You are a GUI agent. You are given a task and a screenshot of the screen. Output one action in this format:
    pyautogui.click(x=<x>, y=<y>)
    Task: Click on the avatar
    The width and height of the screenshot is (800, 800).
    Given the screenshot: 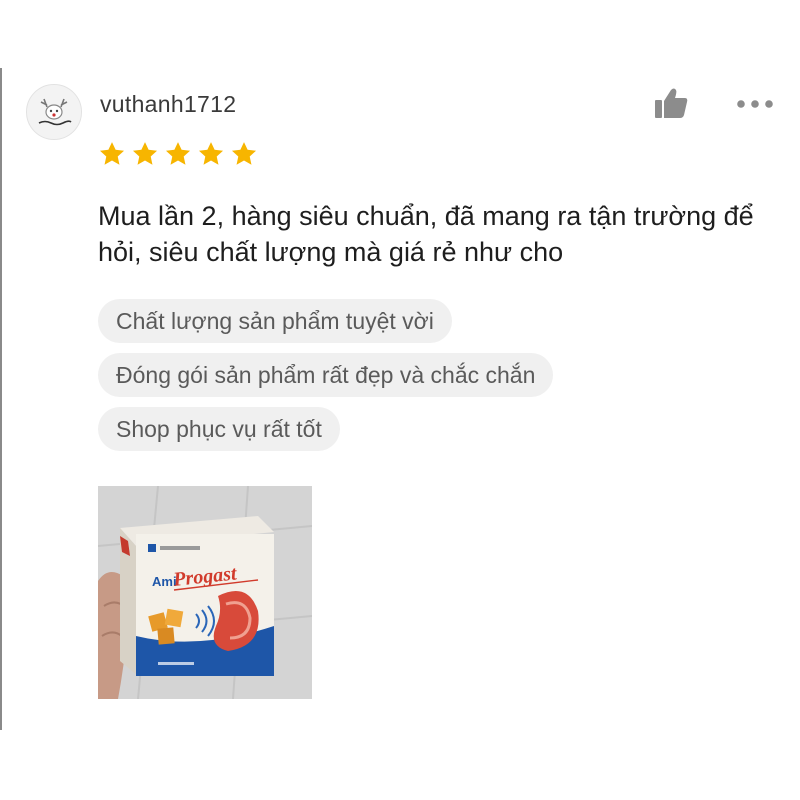 What is the action you would take?
    pyautogui.click(x=54, y=112)
    